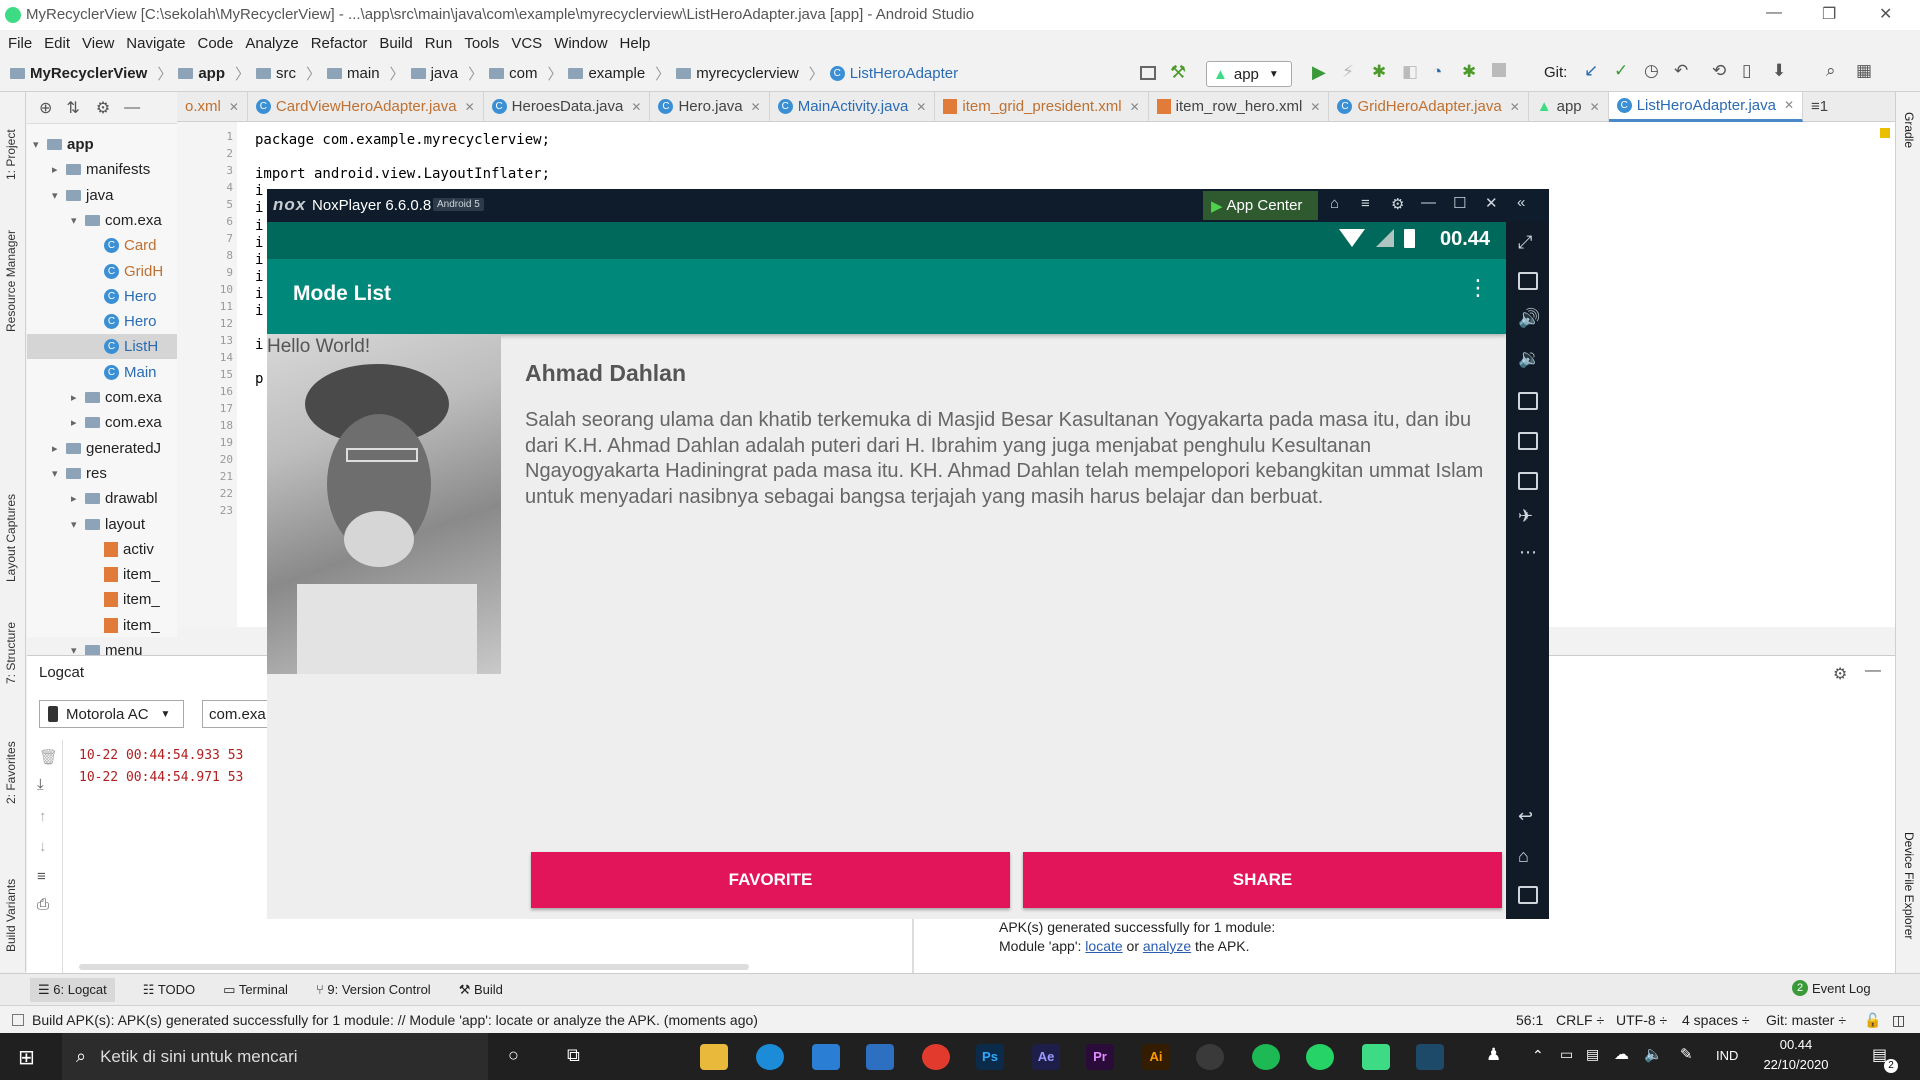  I want to click on minimize-icon: —, so click(1428, 202).